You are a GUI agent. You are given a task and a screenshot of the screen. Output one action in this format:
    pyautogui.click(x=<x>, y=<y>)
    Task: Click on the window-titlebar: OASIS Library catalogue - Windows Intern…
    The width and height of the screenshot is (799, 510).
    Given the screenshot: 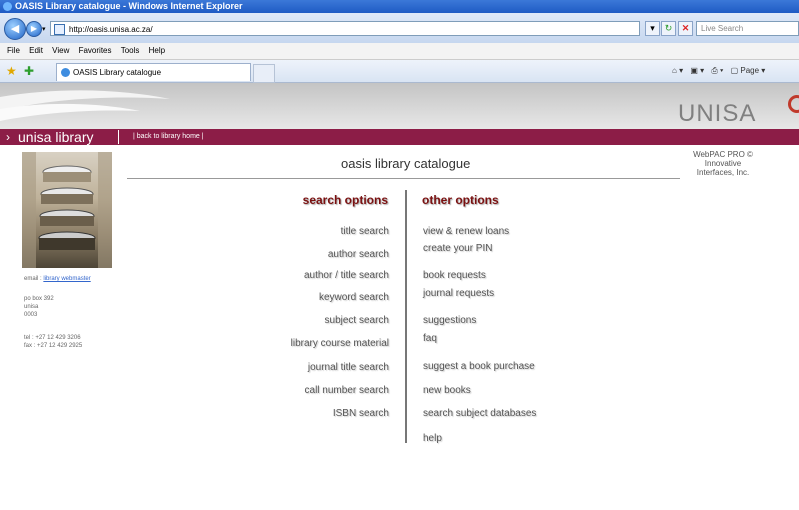 What is the action you would take?
    pyautogui.click(x=399, y=6)
    